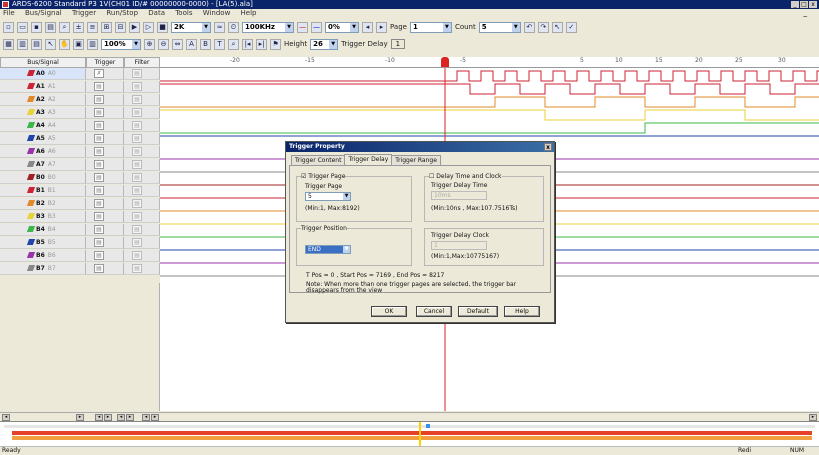 Image resolution: width=819 pixels, height=455 pixels. What do you see at coordinates (163, 44) in the screenshot?
I see `zoom-out-icon: ⊖` at bounding box center [163, 44].